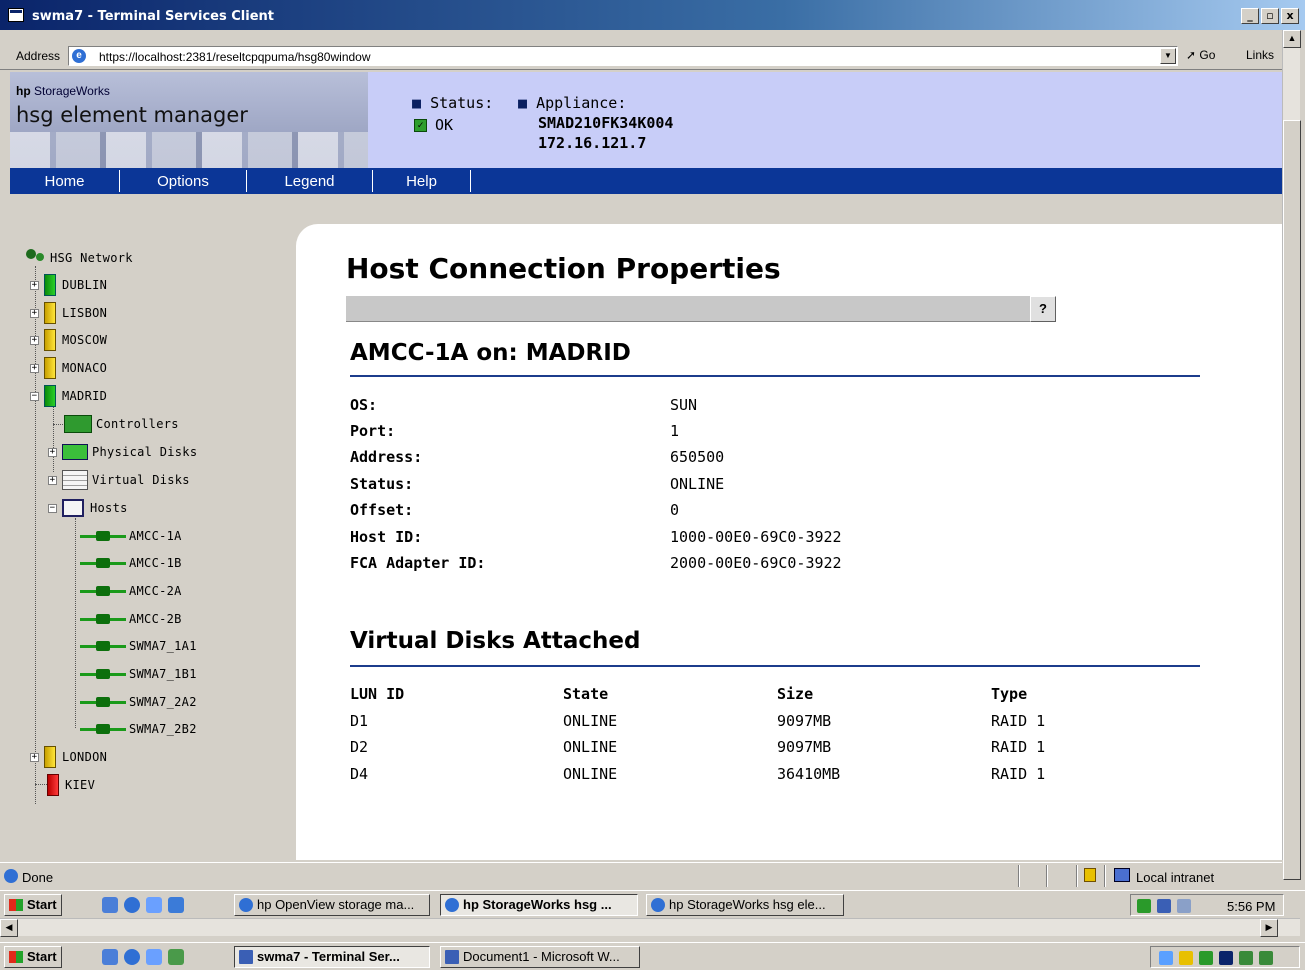 The height and width of the screenshot is (970, 1305). I want to click on tree-node-controllers: Controllers, so click(121, 424).